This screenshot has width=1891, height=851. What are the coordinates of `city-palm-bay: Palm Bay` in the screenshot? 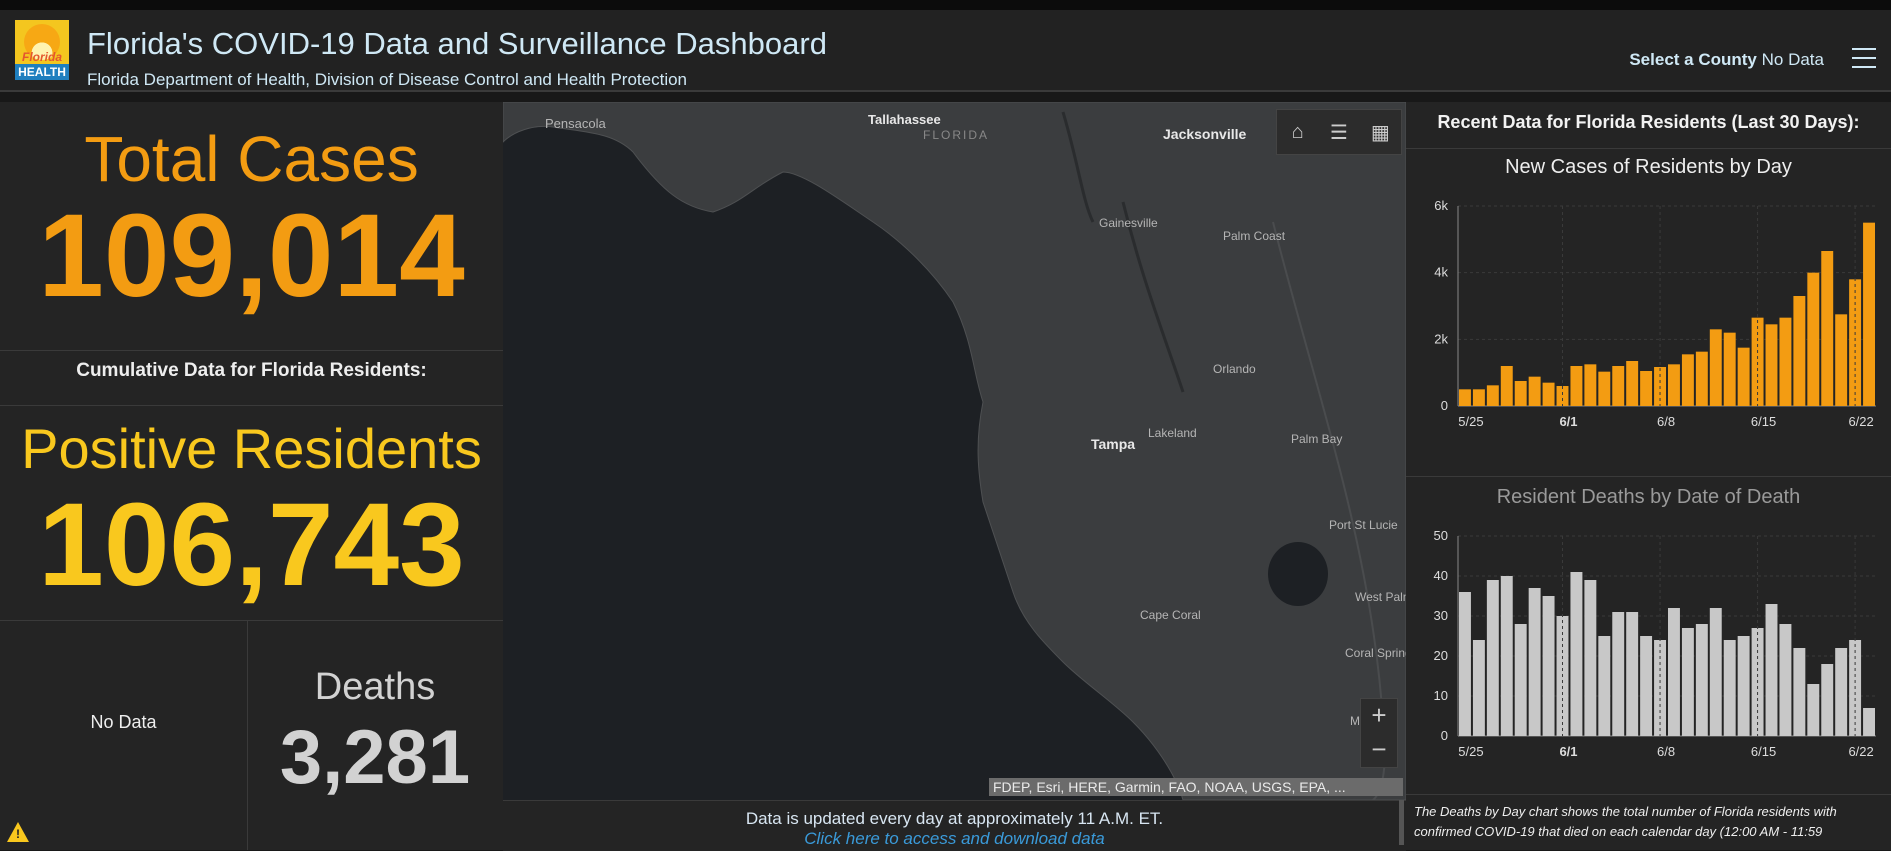 It's located at (1317, 439).